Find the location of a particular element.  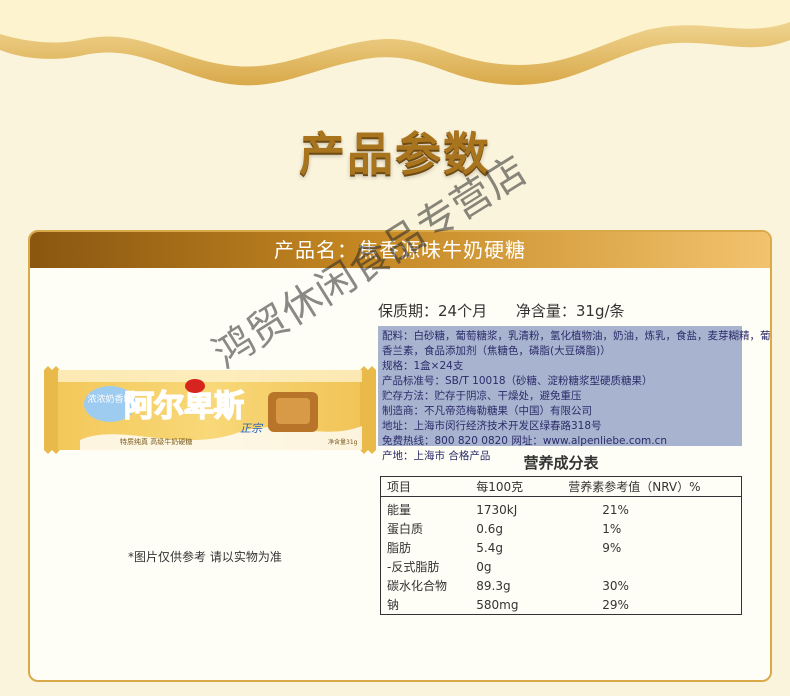

header-cell: 项目 is located at coordinates (425, 486).